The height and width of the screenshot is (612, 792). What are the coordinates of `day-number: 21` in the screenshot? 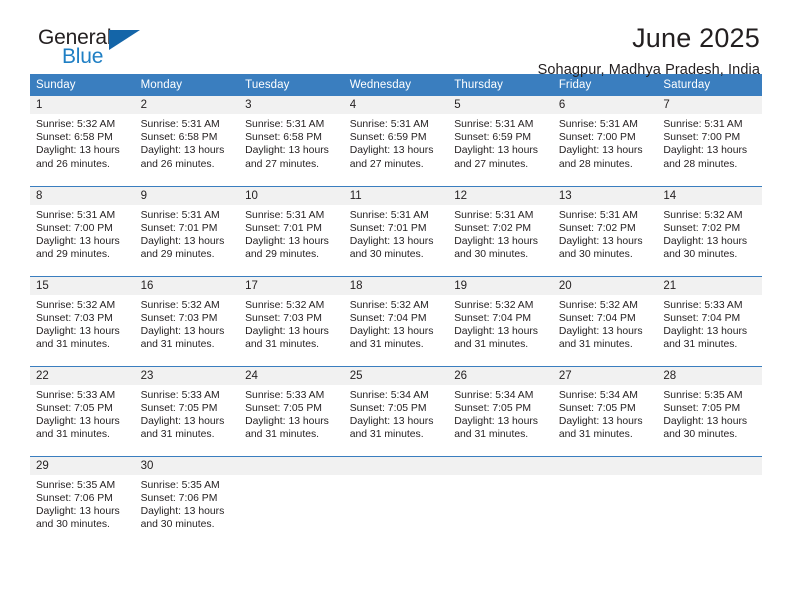 It's located at (709, 285).